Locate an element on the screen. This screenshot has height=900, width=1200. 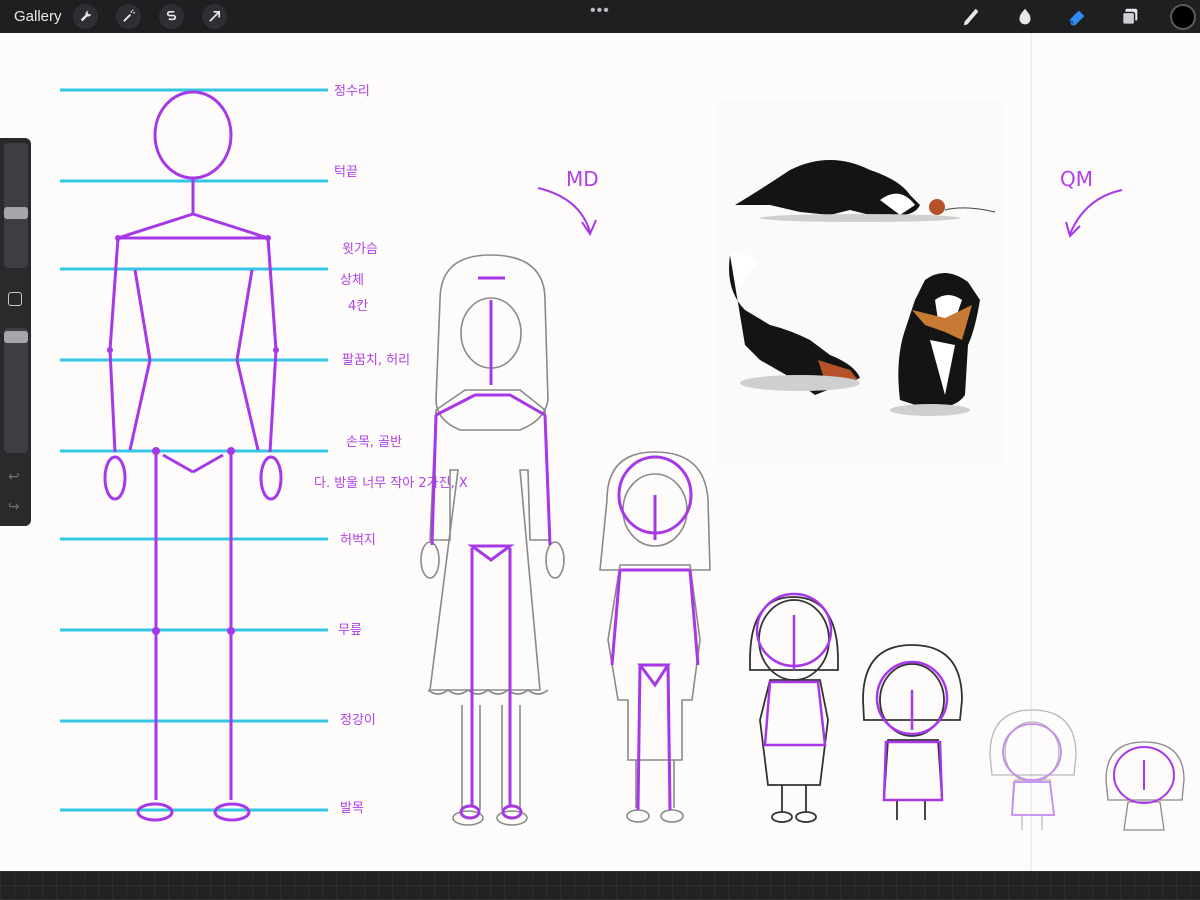
top-toolbar: Gallery ••• is located at coordinates (600, 16).